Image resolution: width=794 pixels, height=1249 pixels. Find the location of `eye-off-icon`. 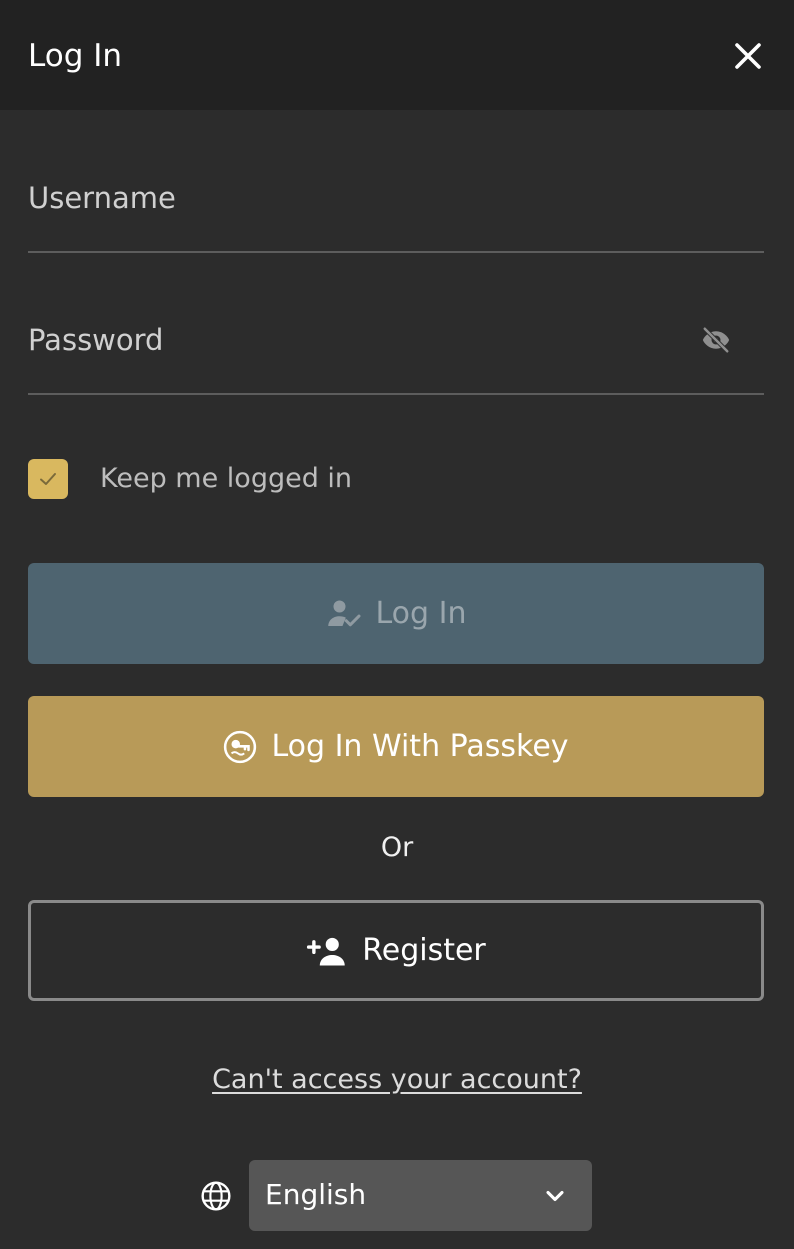

eye-off-icon is located at coordinates (716, 340).